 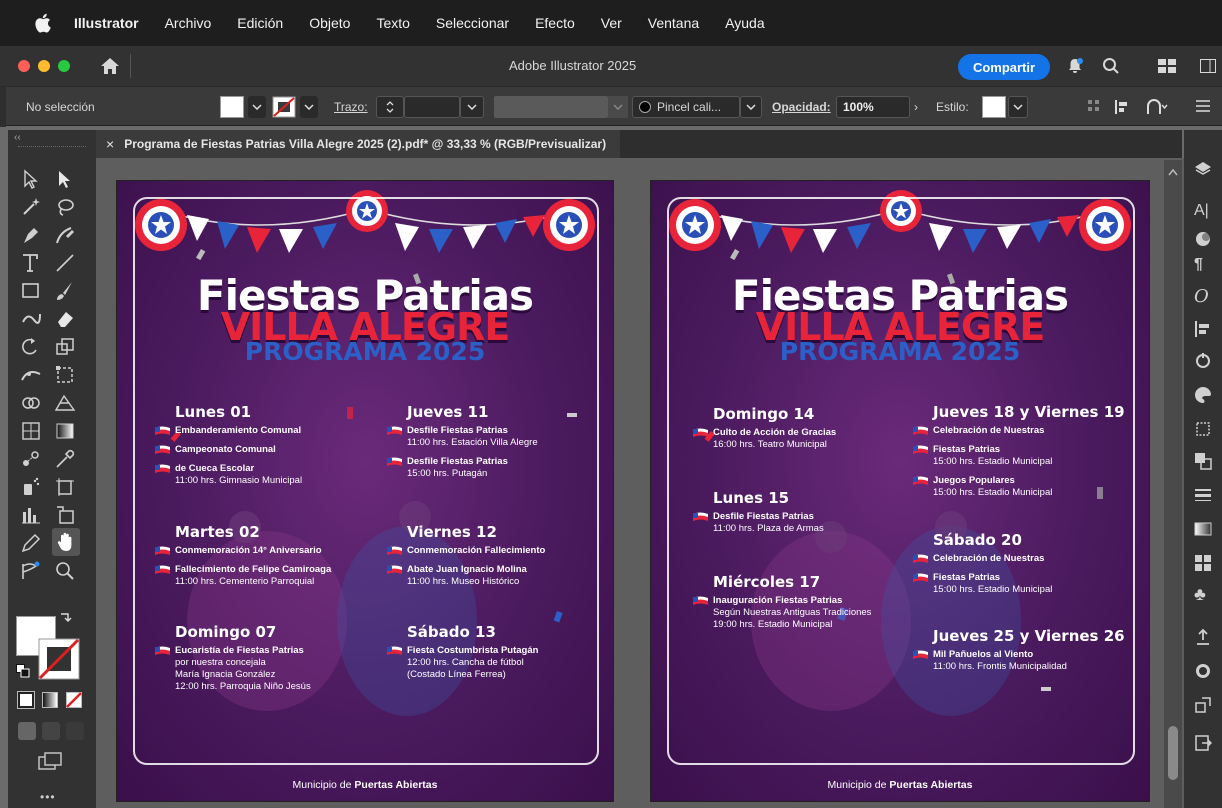 I want to click on direct-selection-icon, so click(x=31, y=179).